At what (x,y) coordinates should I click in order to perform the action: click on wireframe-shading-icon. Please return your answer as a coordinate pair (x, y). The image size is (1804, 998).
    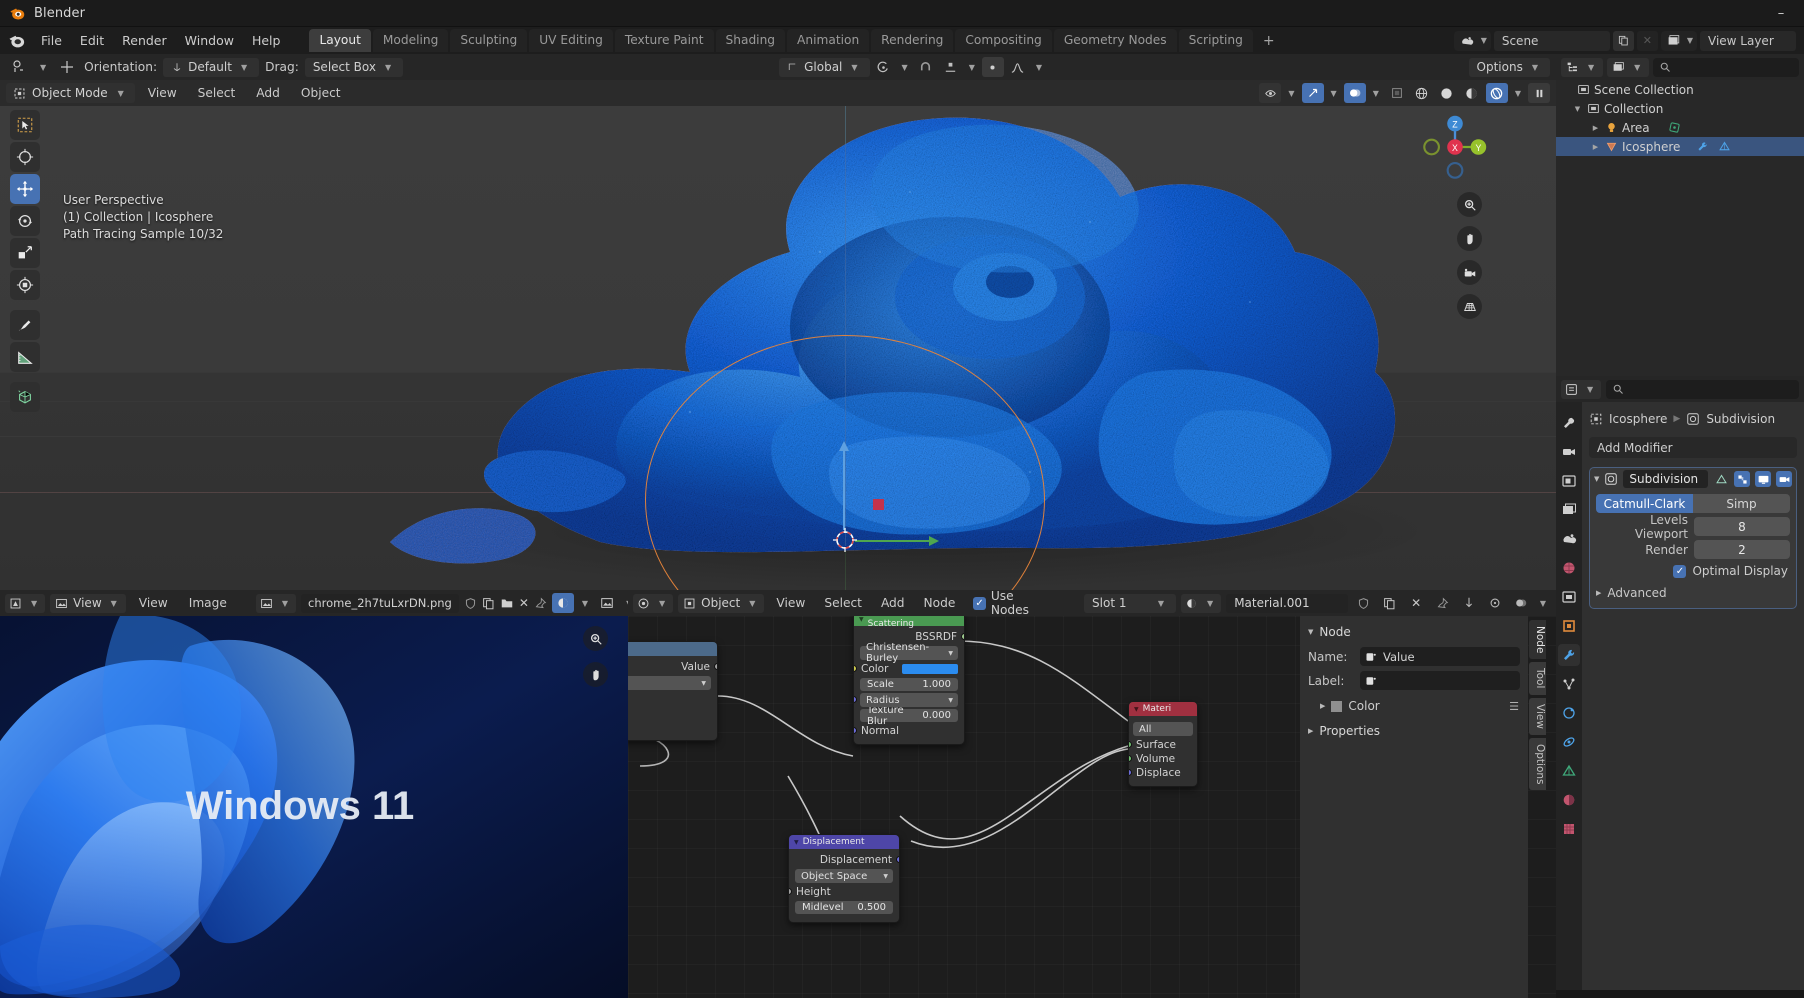
    Looking at the image, I should click on (1422, 93).